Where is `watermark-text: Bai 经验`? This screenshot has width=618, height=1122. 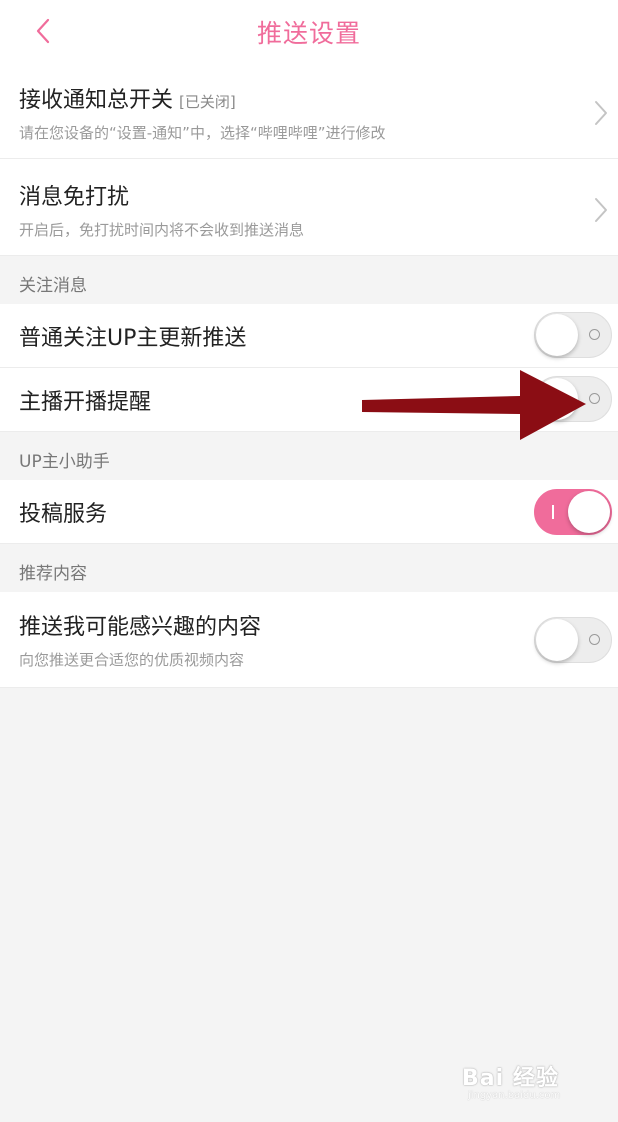
watermark-text: Bai 经验 is located at coordinates (510, 1078).